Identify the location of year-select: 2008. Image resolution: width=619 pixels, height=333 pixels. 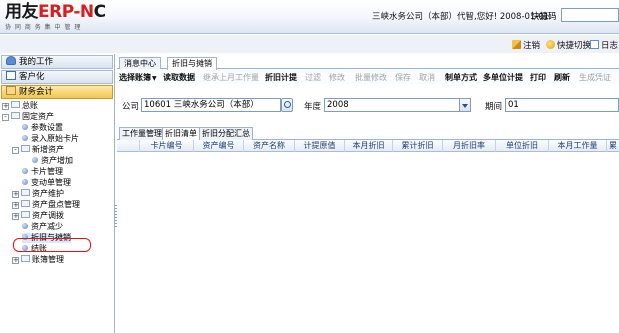
(397, 105).